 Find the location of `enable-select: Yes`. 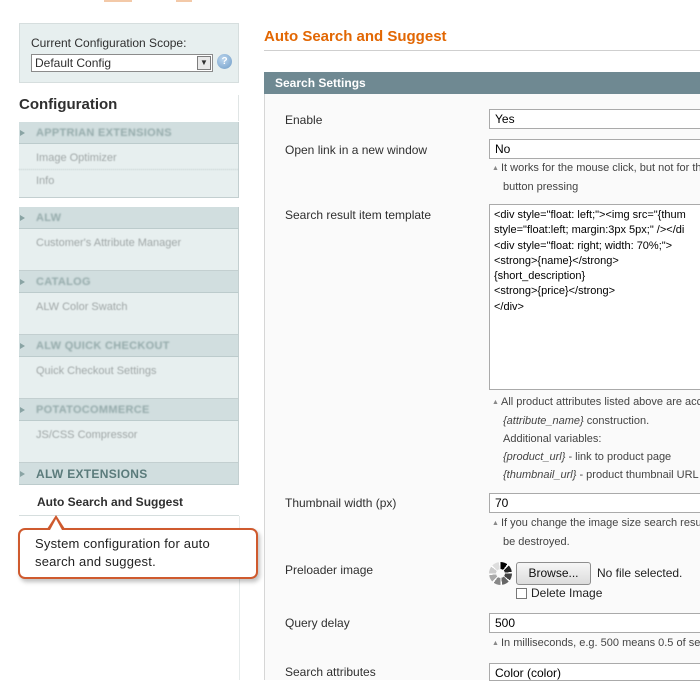

enable-select: Yes is located at coordinates (594, 119).